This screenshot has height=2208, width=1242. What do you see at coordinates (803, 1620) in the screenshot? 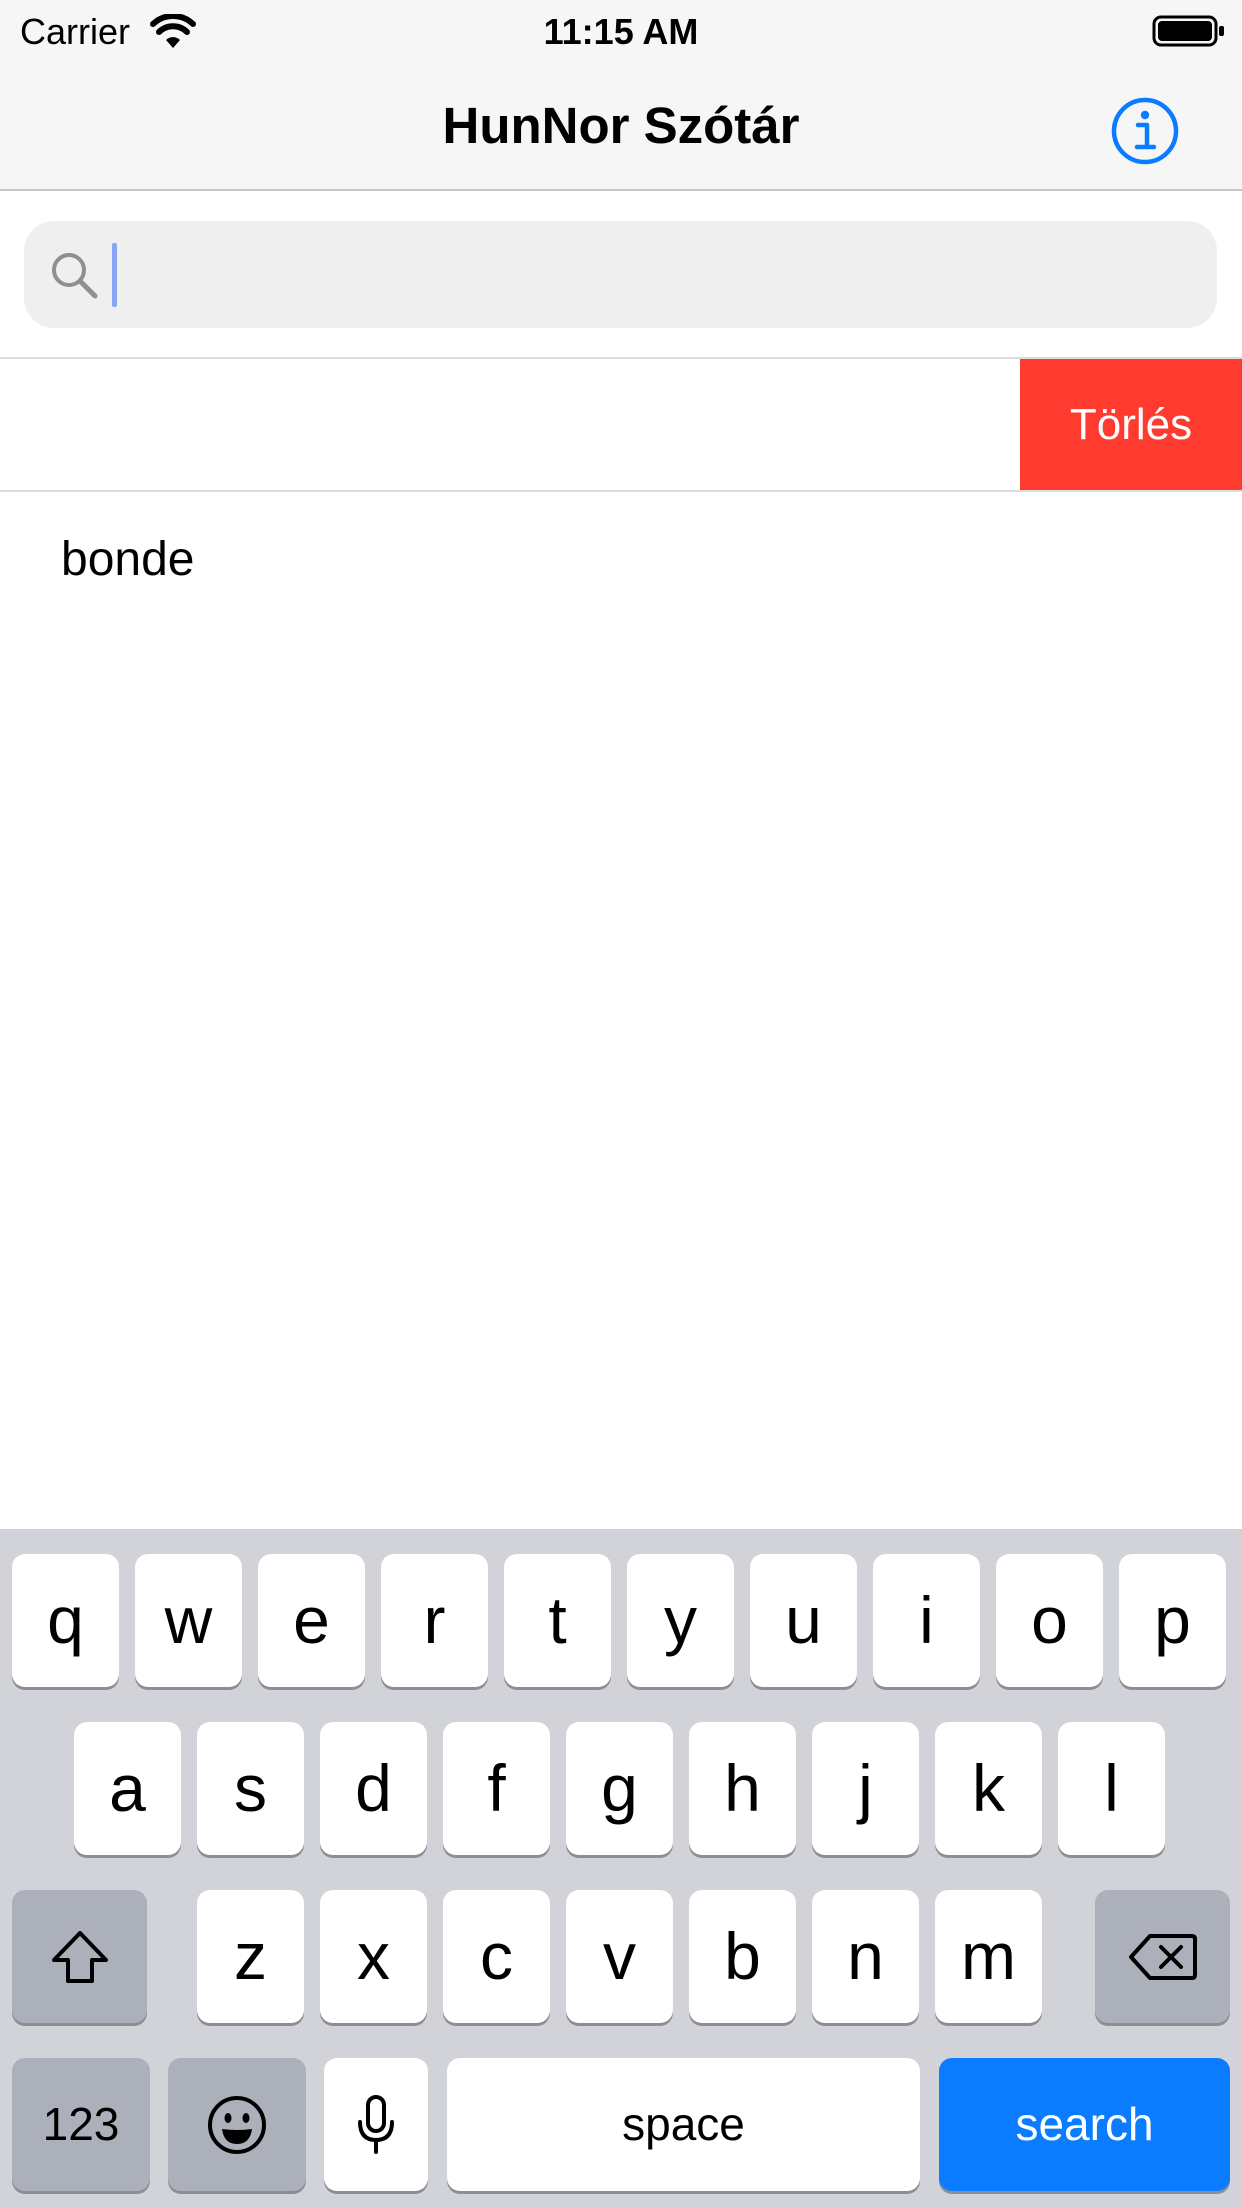
I see `key-u: u` at bounding box center [803, 1620].